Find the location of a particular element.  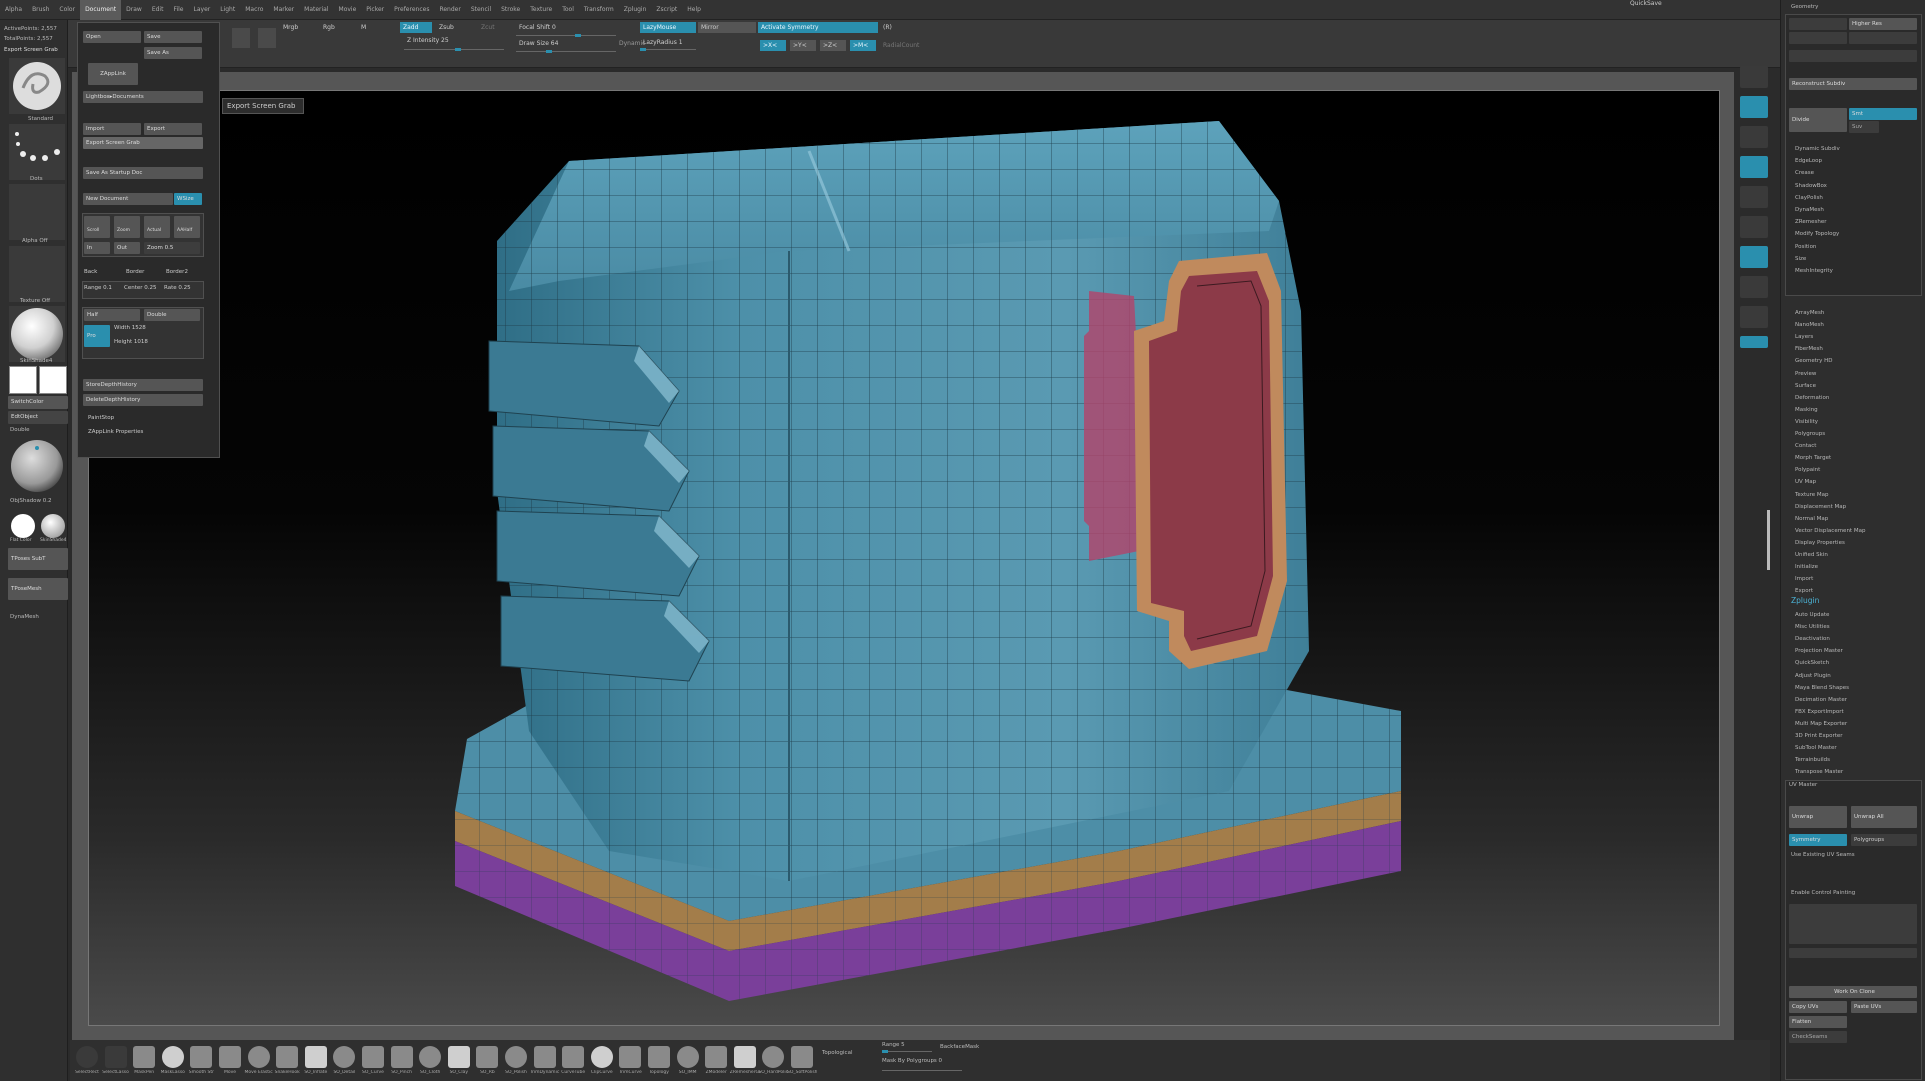

subpalette-12: Morph Target is located at coordinates (1813, 458).